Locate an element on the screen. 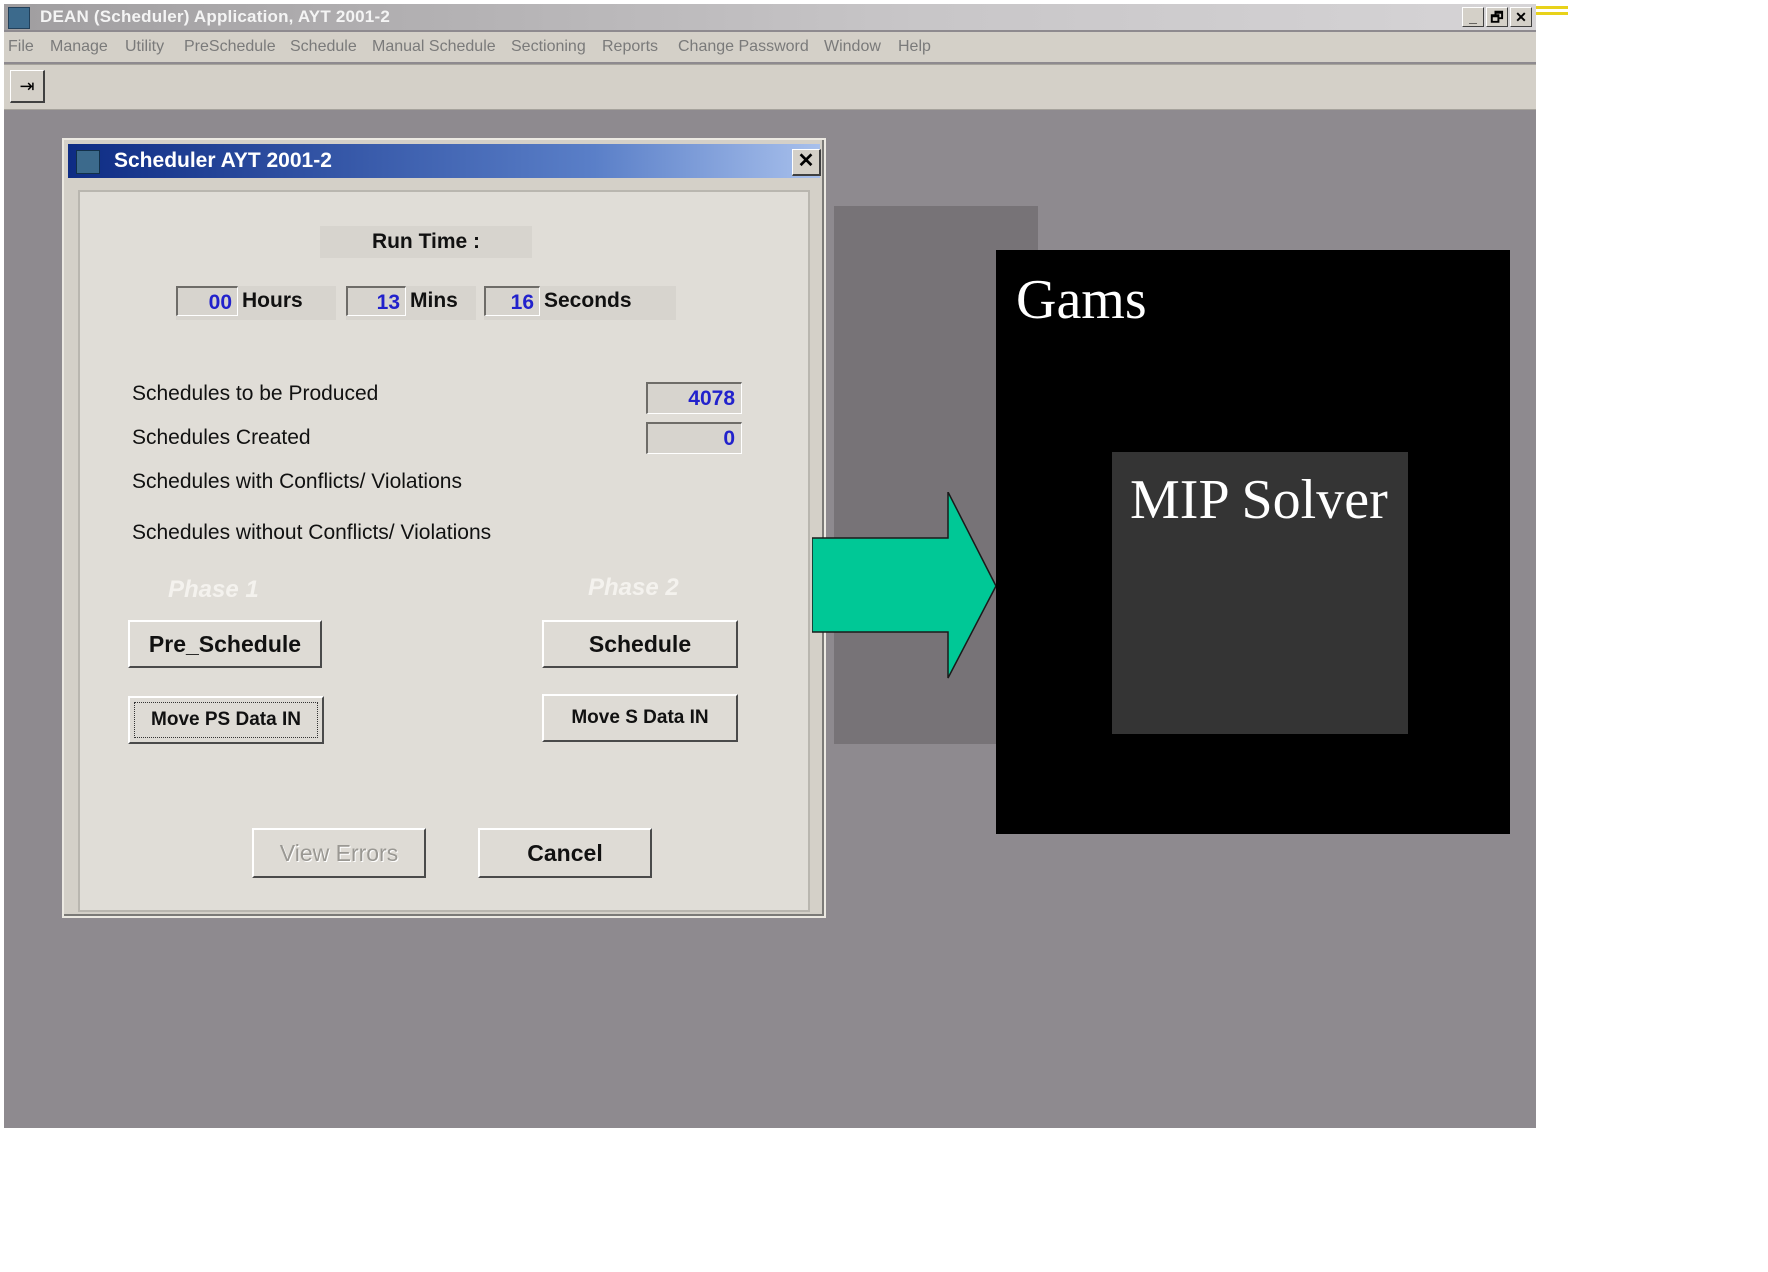 This screenshot has width=1768, height=1272. menu-manage: Manage is located at coordinates (79, 47).